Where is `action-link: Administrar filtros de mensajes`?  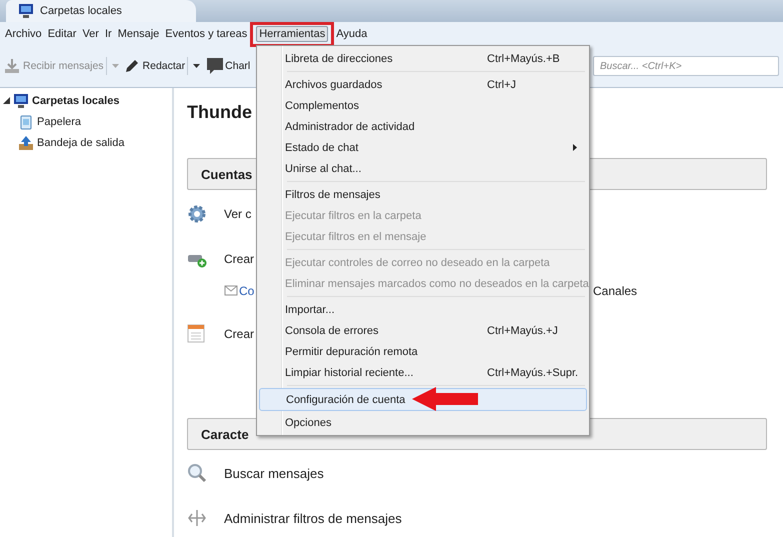
action-link: Administrar filtros de mensajes is located at coordinates (313, 518).